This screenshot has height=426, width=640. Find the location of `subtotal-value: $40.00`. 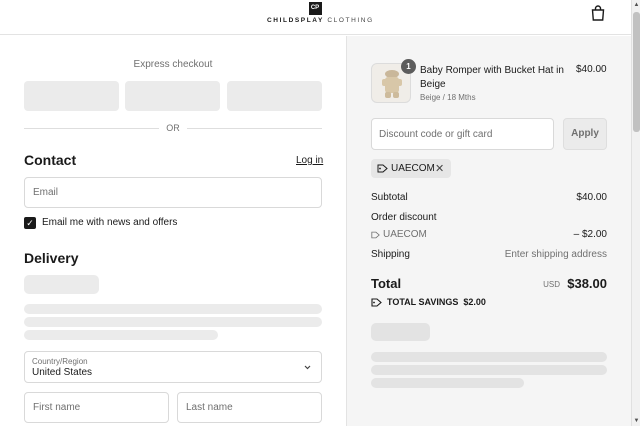

subtotal-value: $40.00 is located at coordinates (591, 197).